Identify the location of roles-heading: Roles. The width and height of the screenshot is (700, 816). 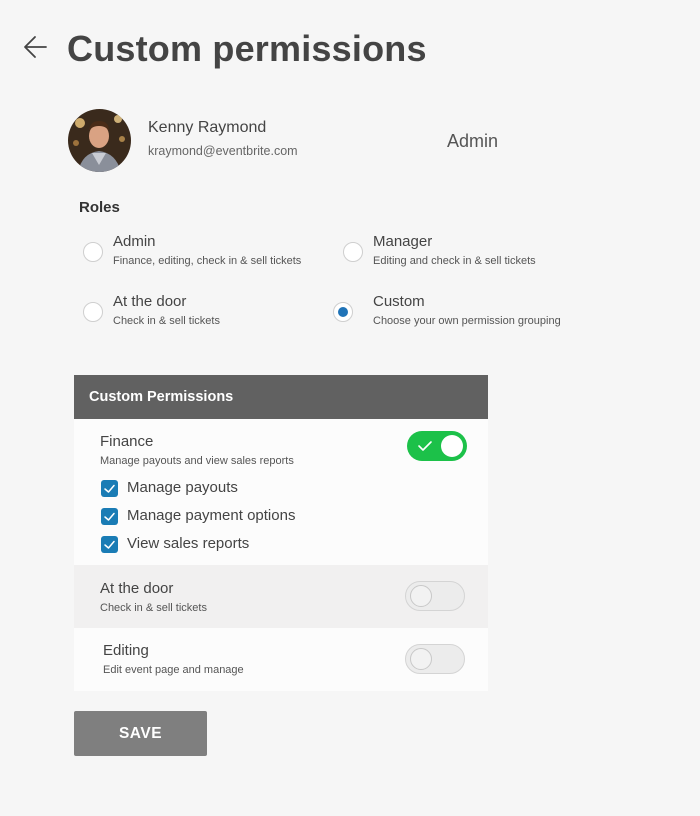
(99, 207).